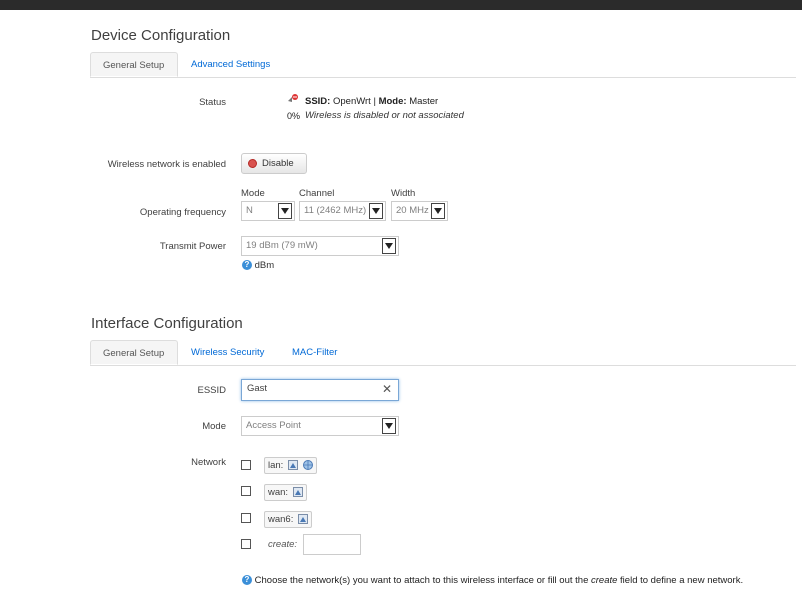  Describe the element at coordinates (246, 465) in the screenshot. I see `network-lan-checkbox` at that location.